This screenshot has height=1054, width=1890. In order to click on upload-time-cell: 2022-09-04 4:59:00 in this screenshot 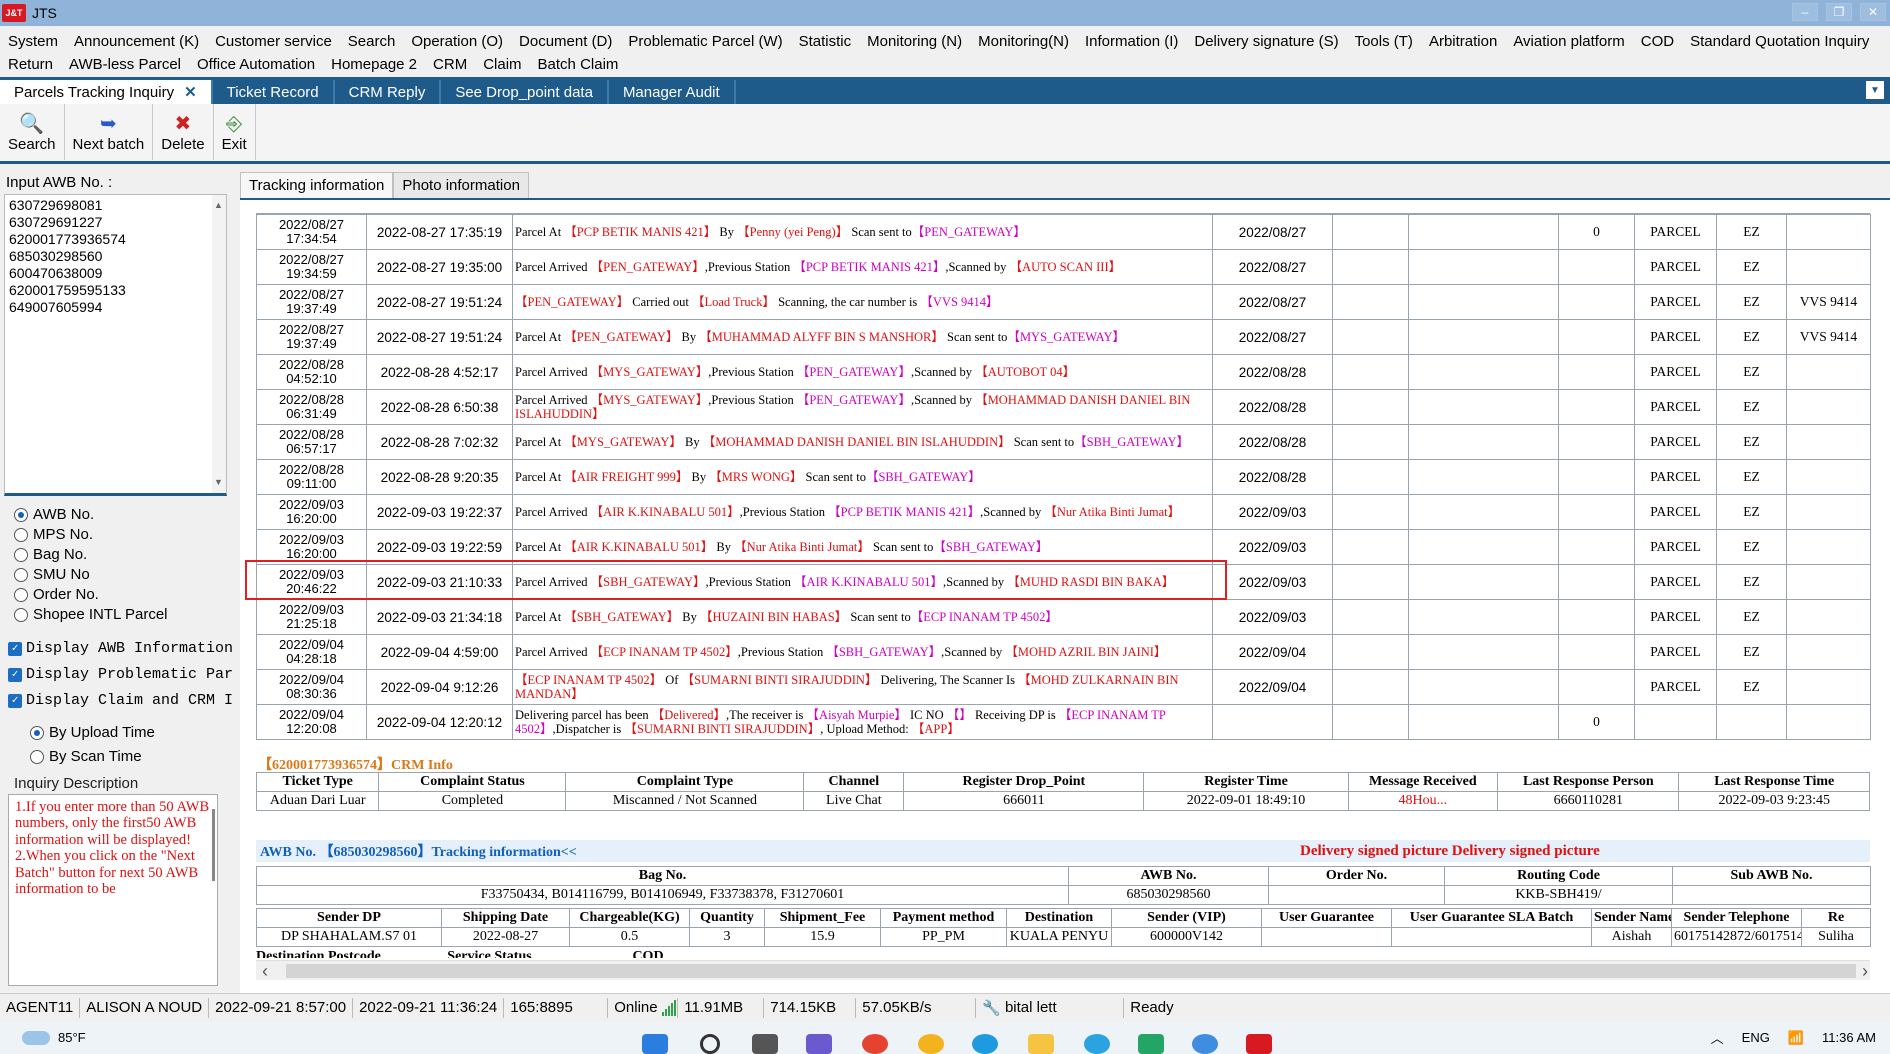, I will do `click(439, 652)`.